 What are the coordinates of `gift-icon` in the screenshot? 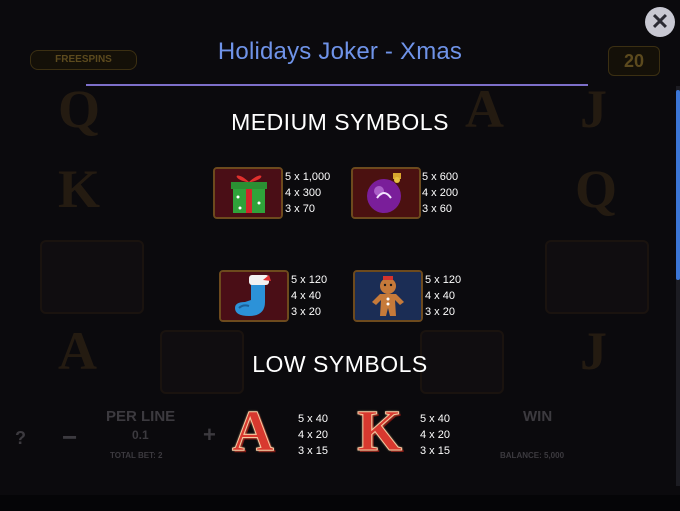 It's located at (248, 193).